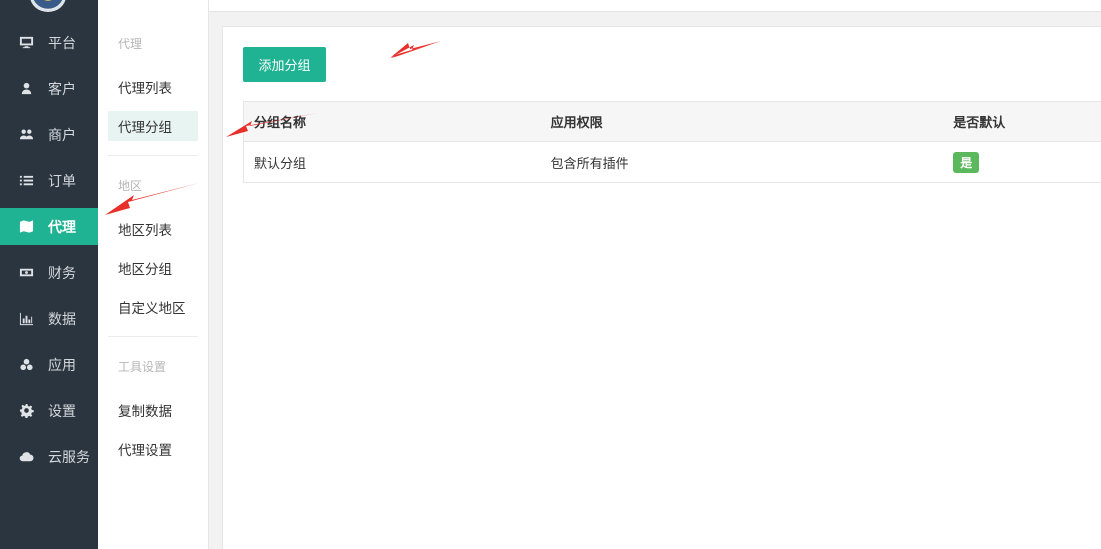 The width and height of the screenshot is (1101, 549). Describe the element at coordinates (153, 449) in the screenshot. I see `submenu-item-agent-settings: 代理设置` at that location.